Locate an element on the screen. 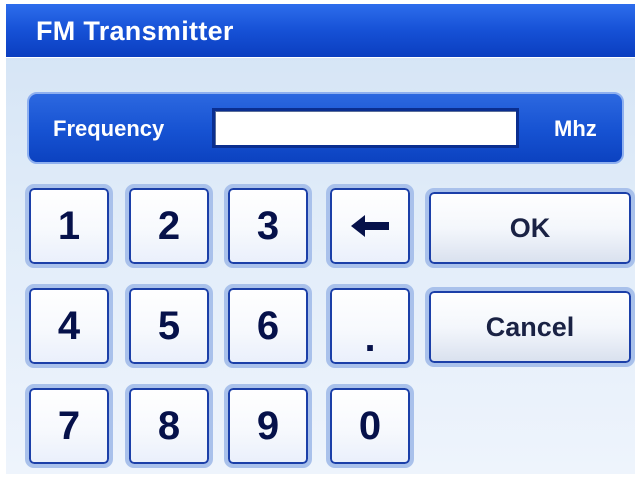 The height and width of the screenshot is (482, 641). key-6: 6 is located at coordinates (268, 326).